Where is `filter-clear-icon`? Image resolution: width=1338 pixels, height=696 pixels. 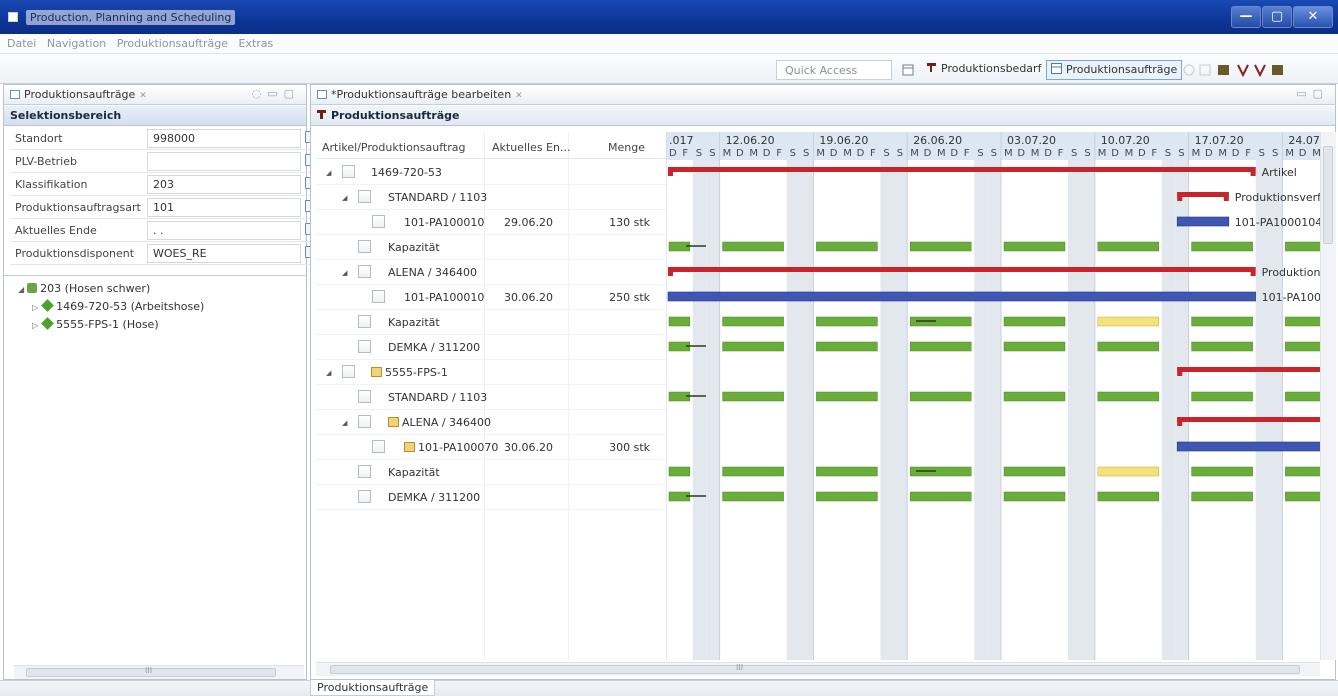
filter-clear-icon is located at coordinates (1260, 70).